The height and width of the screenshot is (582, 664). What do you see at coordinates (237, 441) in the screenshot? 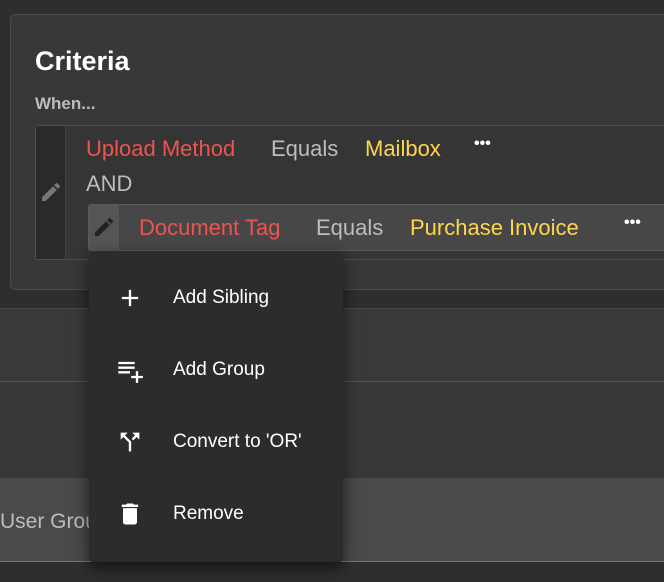
I see `menu-item-label: Convert to 'OR'` at bounding box center [237, 441].